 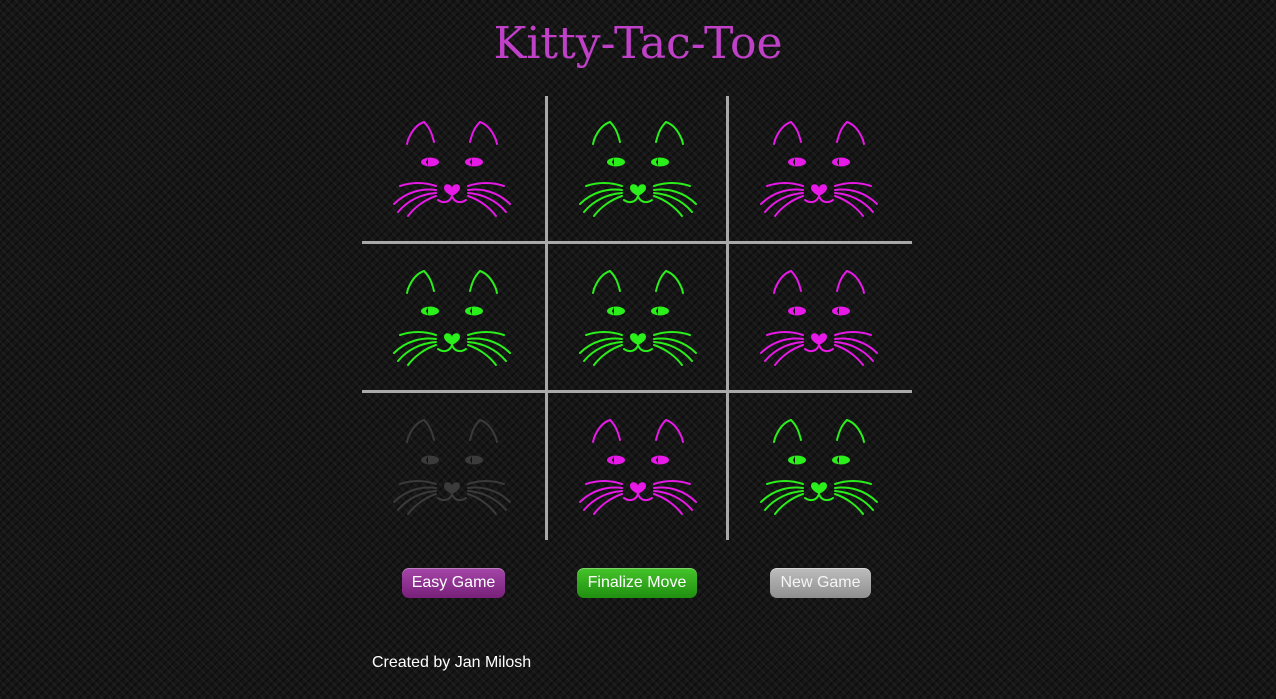 I want to click on board-cell-top-left, so click(x=452, y=168).